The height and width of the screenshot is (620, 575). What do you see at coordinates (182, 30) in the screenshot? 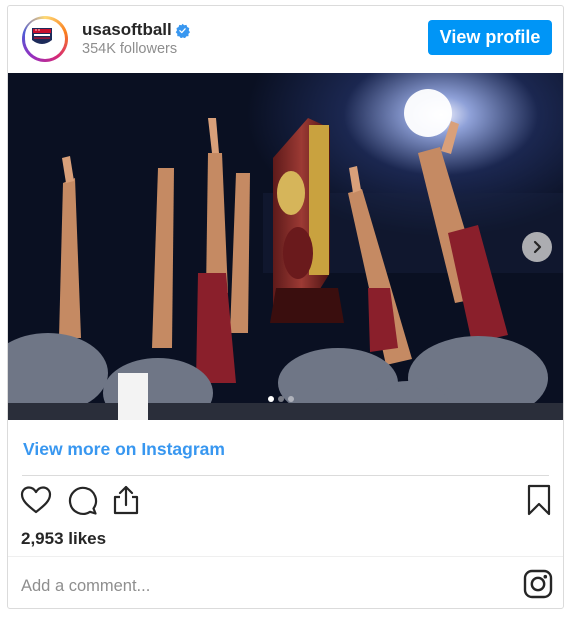
I see `verified-badge-icon` at bounding box center [182, 30].